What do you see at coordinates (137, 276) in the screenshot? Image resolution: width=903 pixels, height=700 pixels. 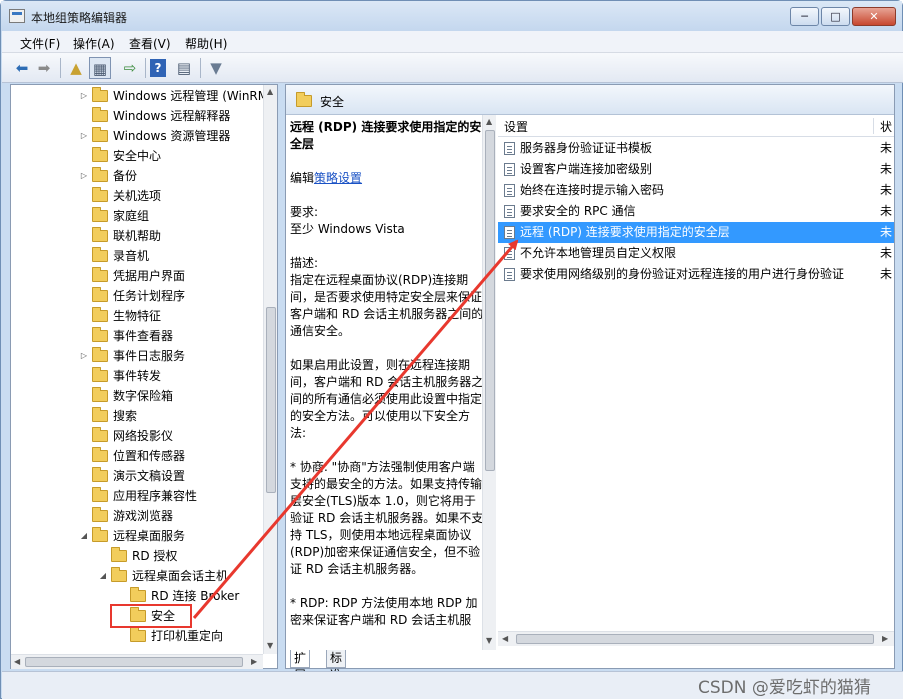 I see `tree-item: 凭据用户界面` at bounding box center [137, 276].